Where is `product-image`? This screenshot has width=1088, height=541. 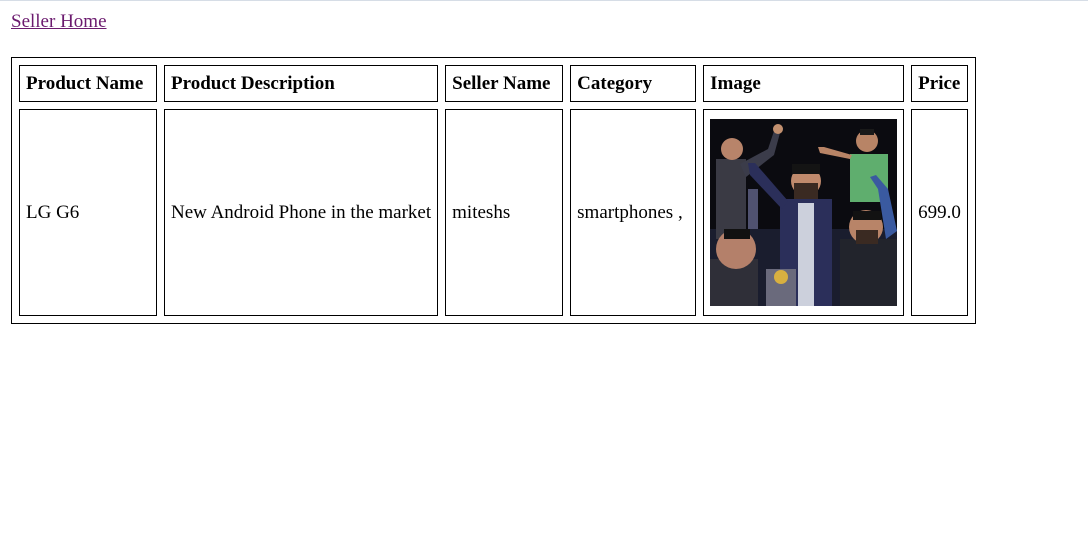
product-image is located at coordinates (804, 212).